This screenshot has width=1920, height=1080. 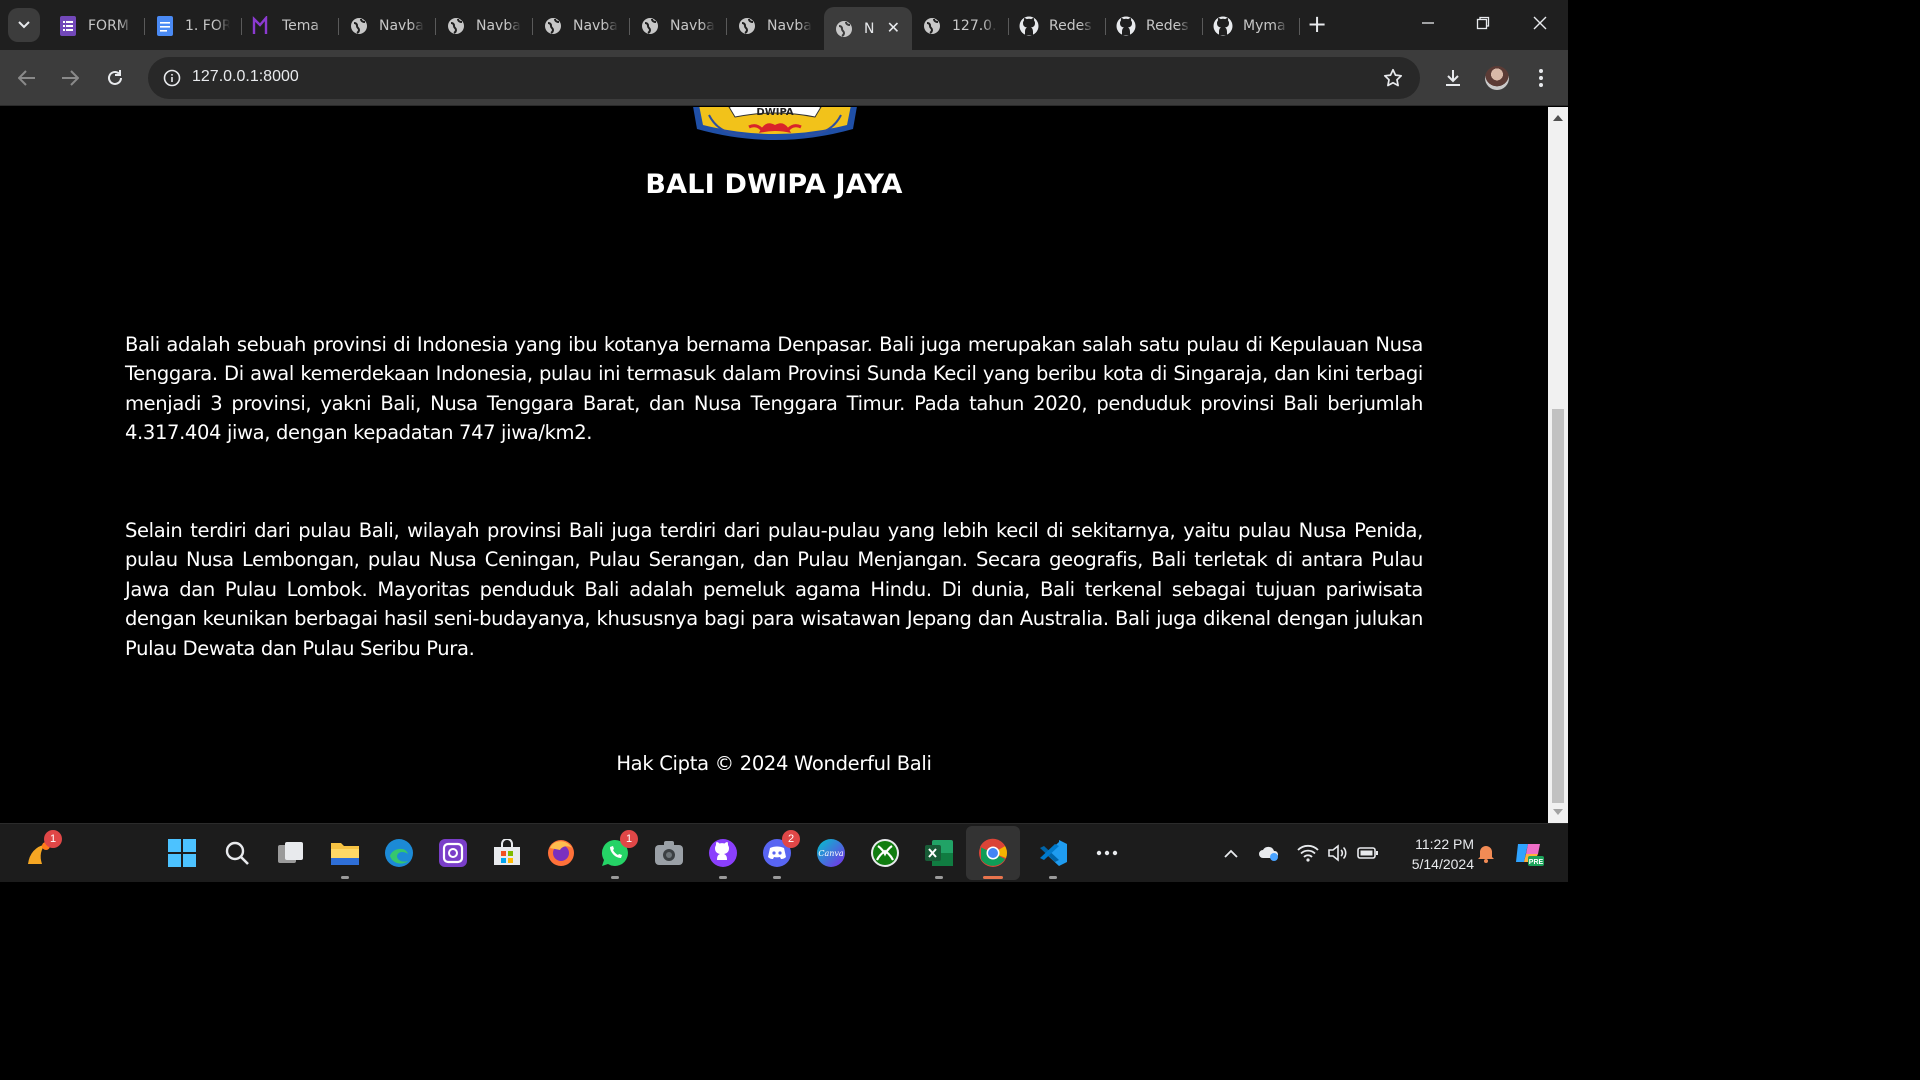 I want to click on show-hidden-icons-button, so click(x=1231, y=853).